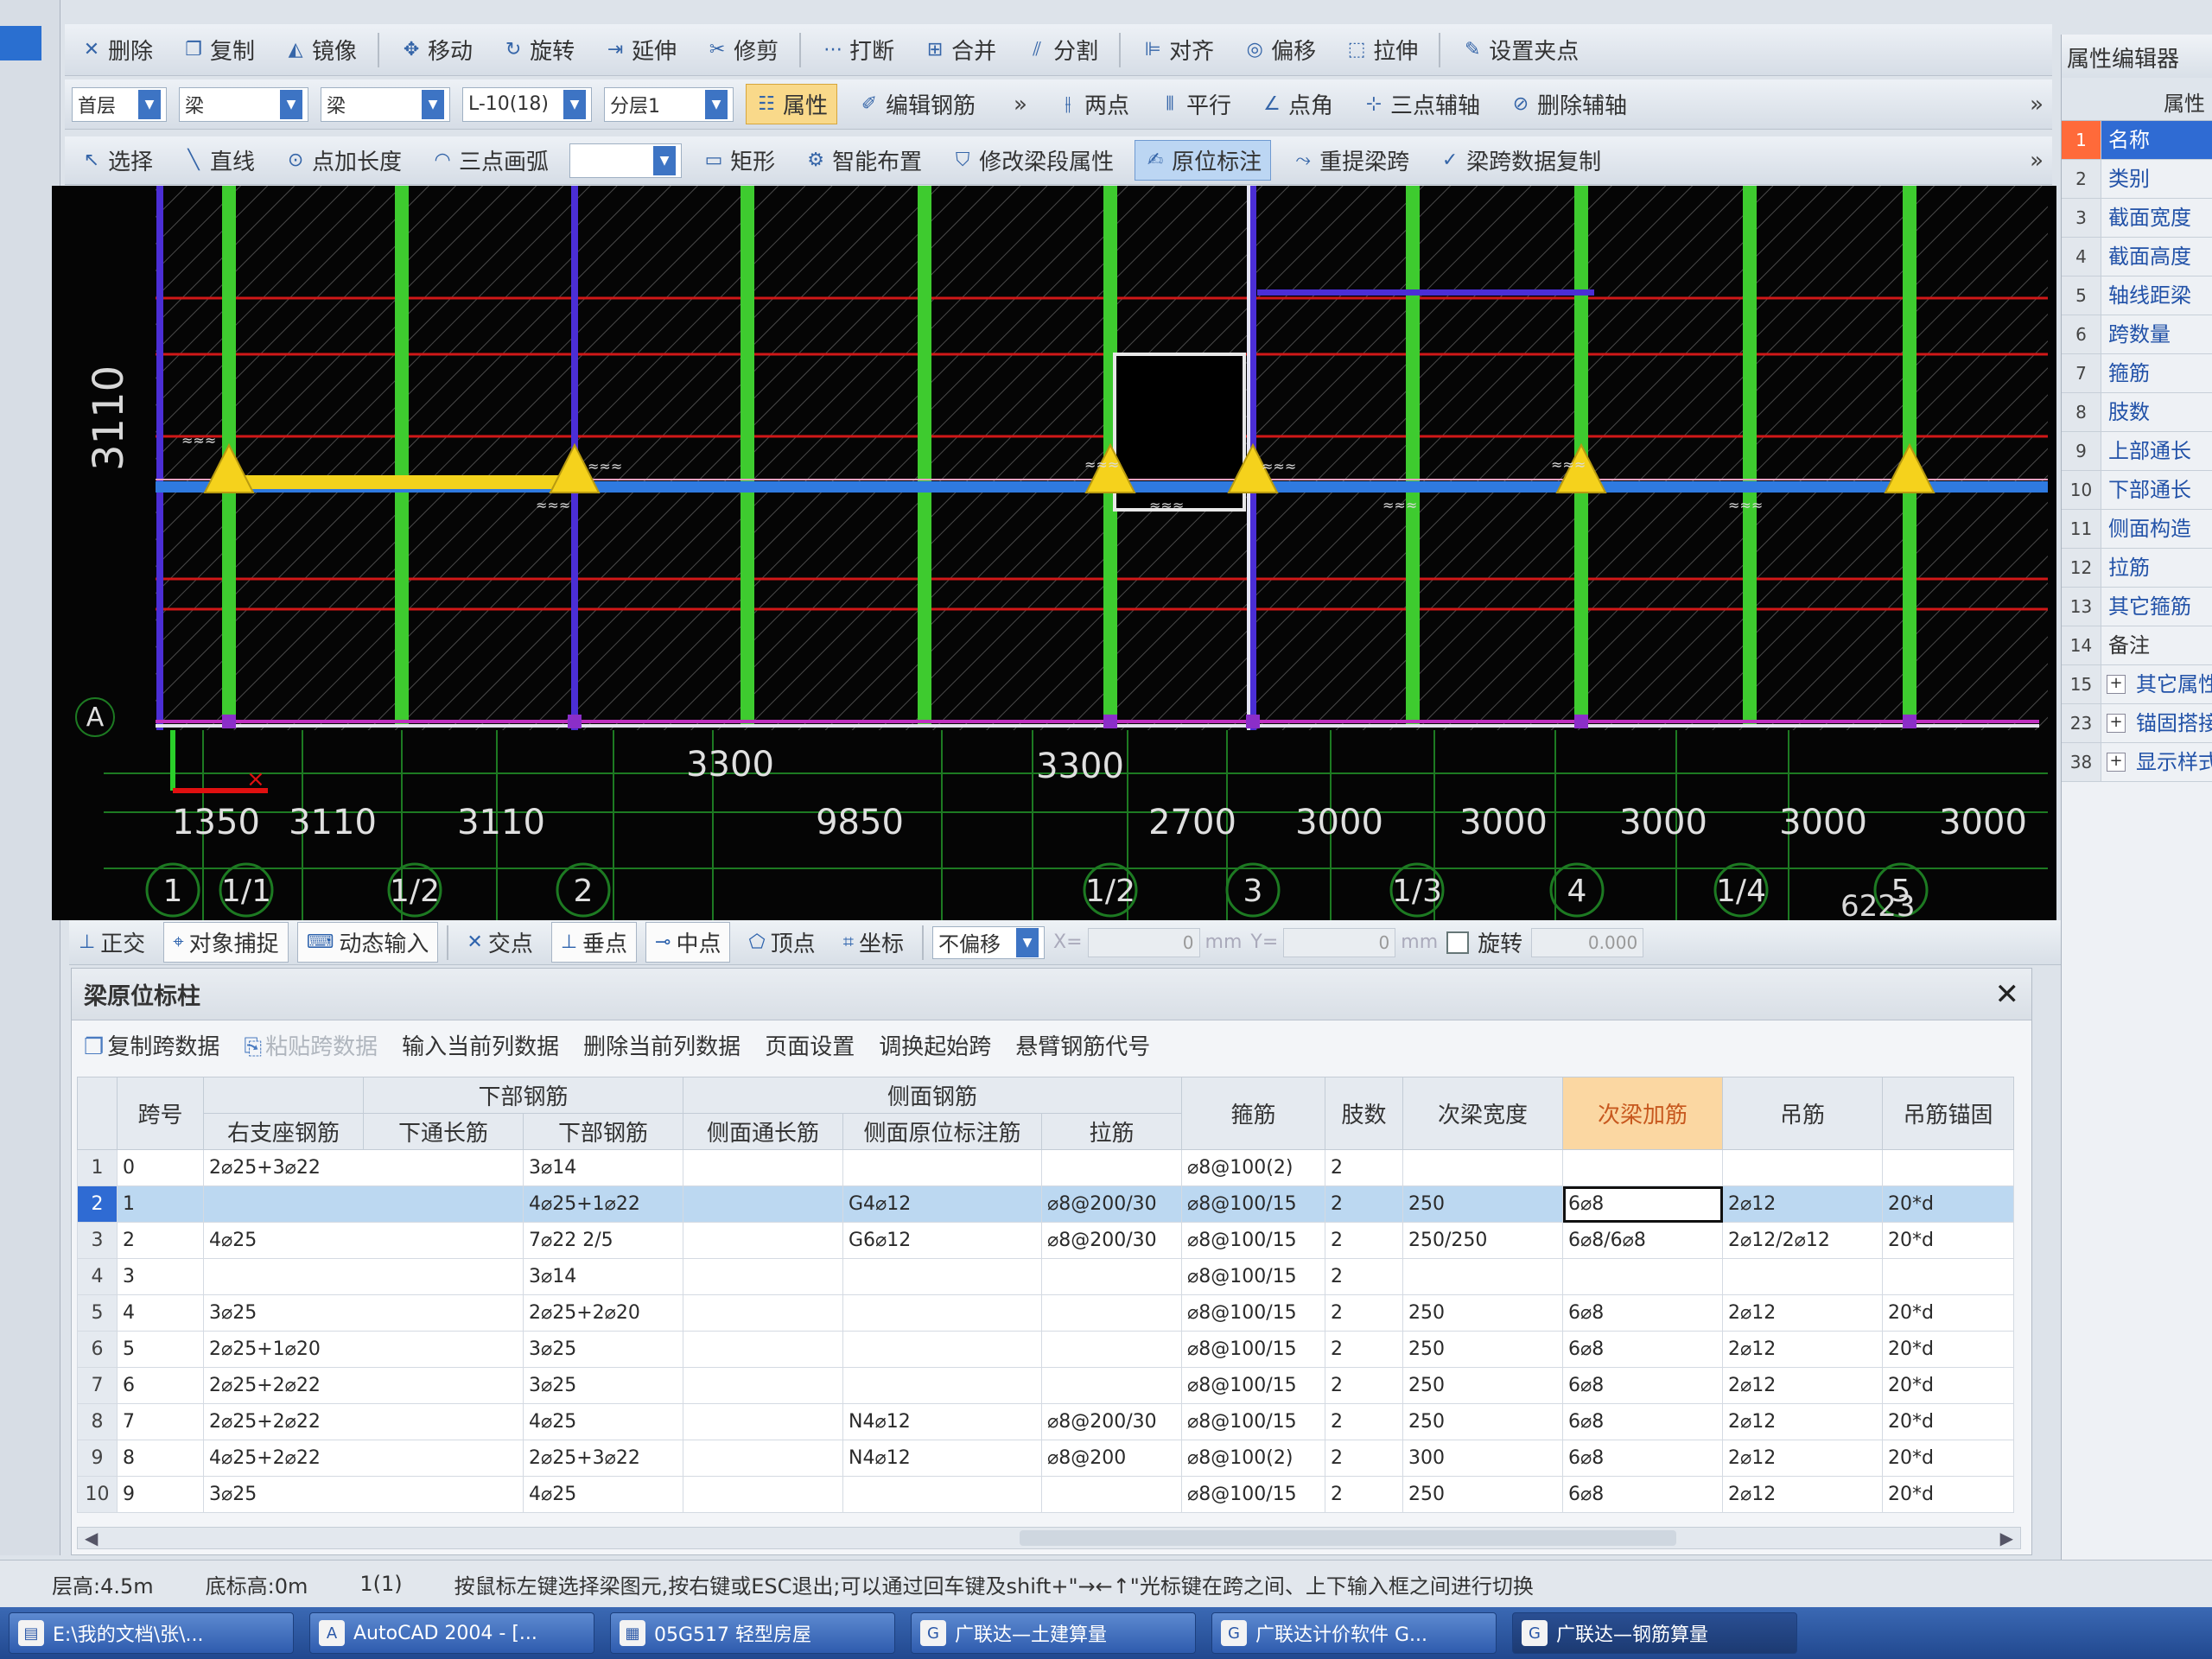  What do you see at coordinates (1482, 1458) in the screenshot?
I see `cell-sec-width: 300` at bounding box center [1482, 1458].